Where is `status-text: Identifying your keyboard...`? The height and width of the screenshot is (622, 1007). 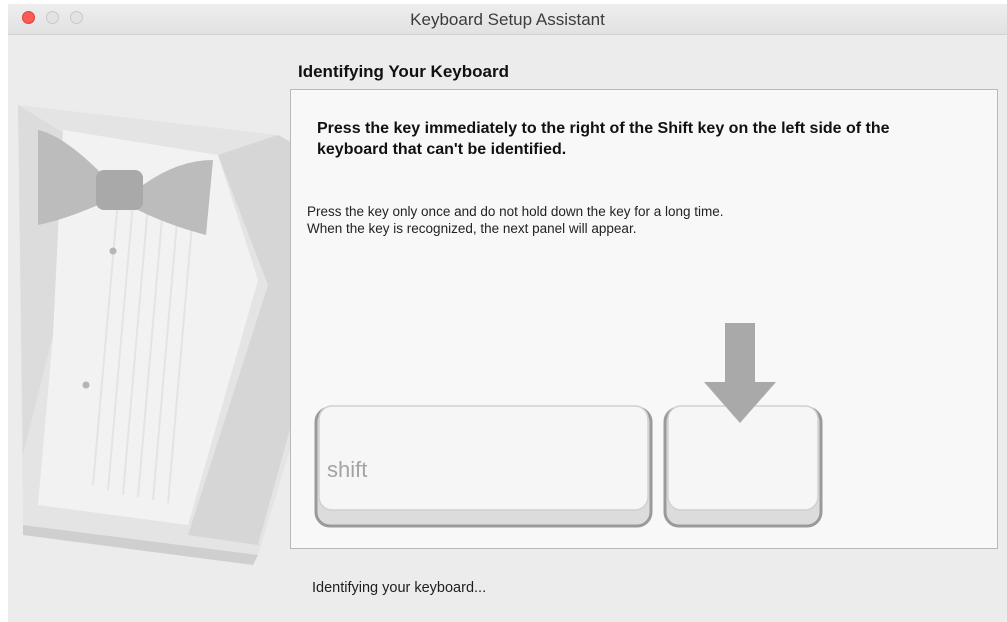
status-text: Identifying your keyboard... is located at coordinates (399, 588).